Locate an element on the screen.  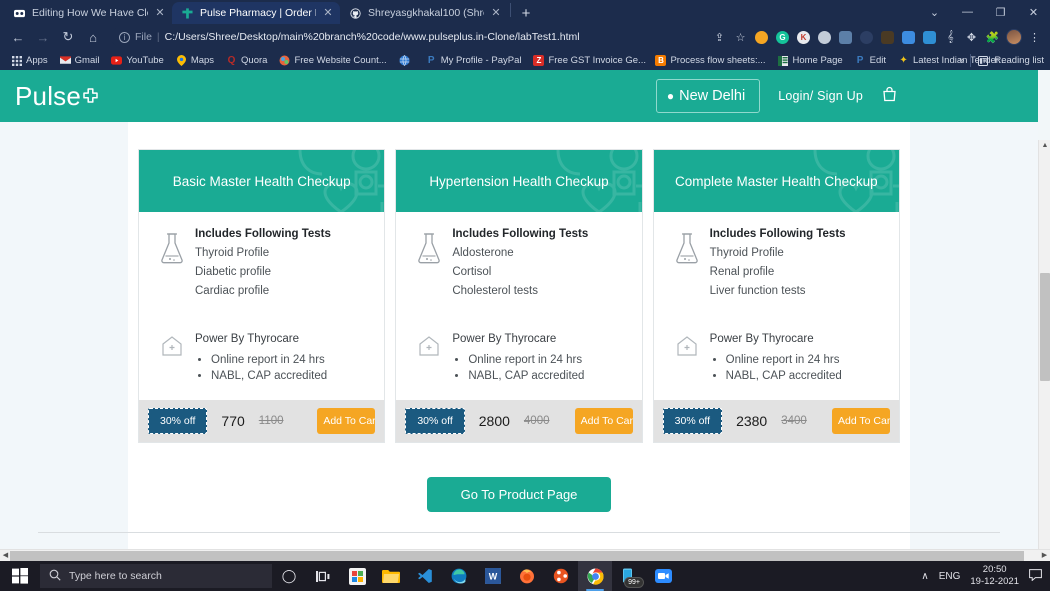
tab-title: Editing How We Have Cloned Pul is located at coordinates (90, 13).